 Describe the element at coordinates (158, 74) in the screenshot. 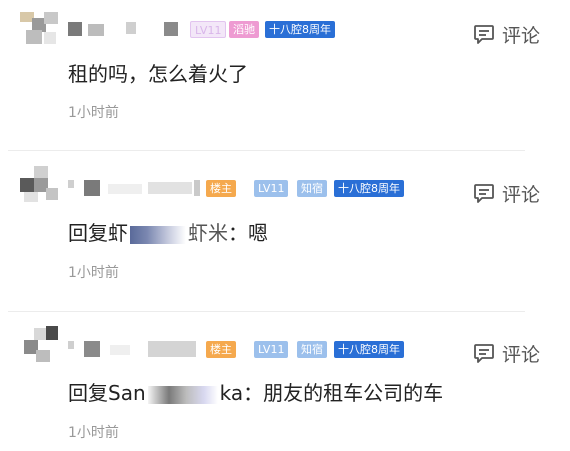

I see `comment-text: 租的吗，怎么着火了` at that location.